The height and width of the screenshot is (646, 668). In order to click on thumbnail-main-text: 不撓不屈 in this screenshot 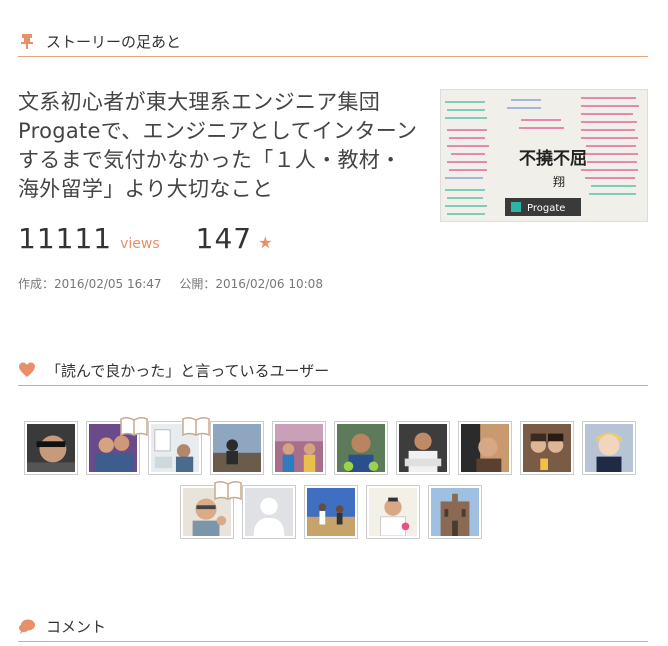, I will do `click(553, 159)`.